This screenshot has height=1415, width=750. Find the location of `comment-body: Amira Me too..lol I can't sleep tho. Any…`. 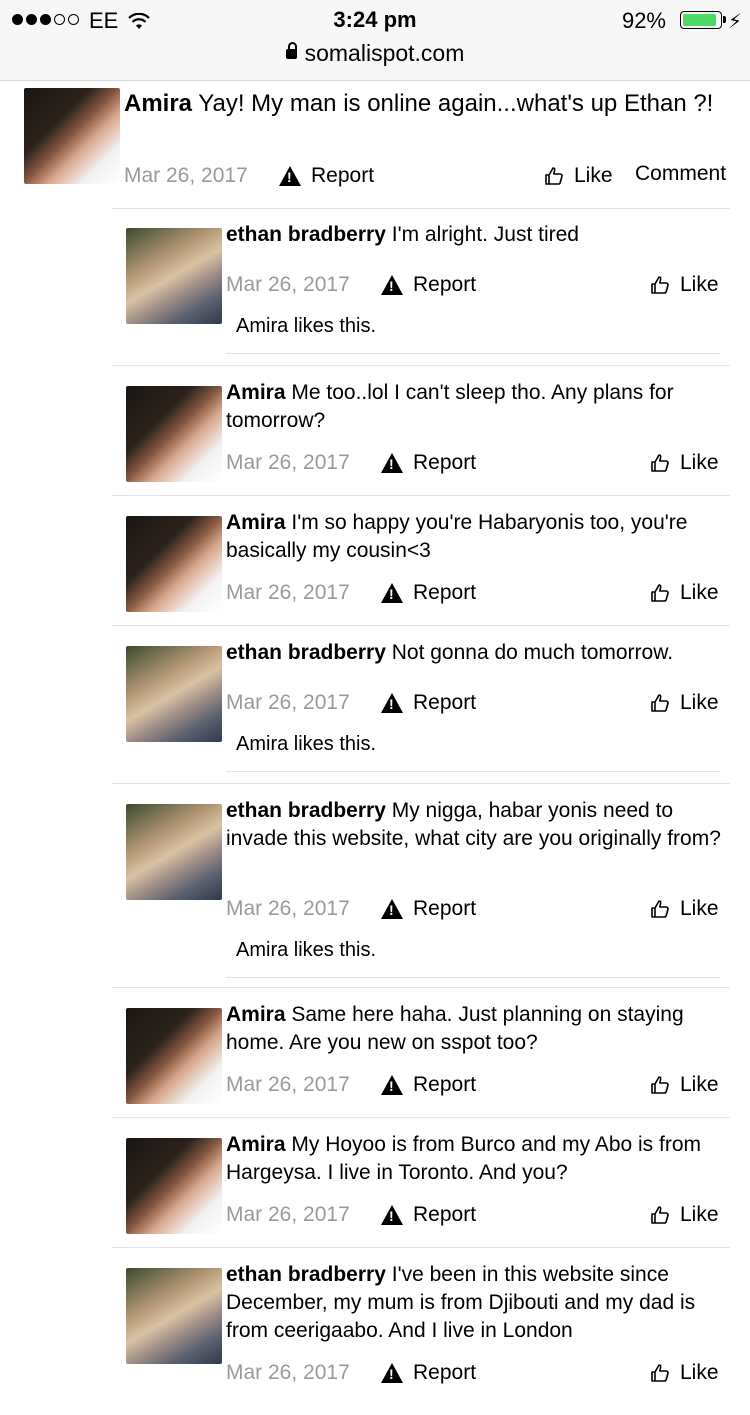

comment-body: Amira Me too..lol I can't sleep tho. Any… is located at coordinates (476, 407).